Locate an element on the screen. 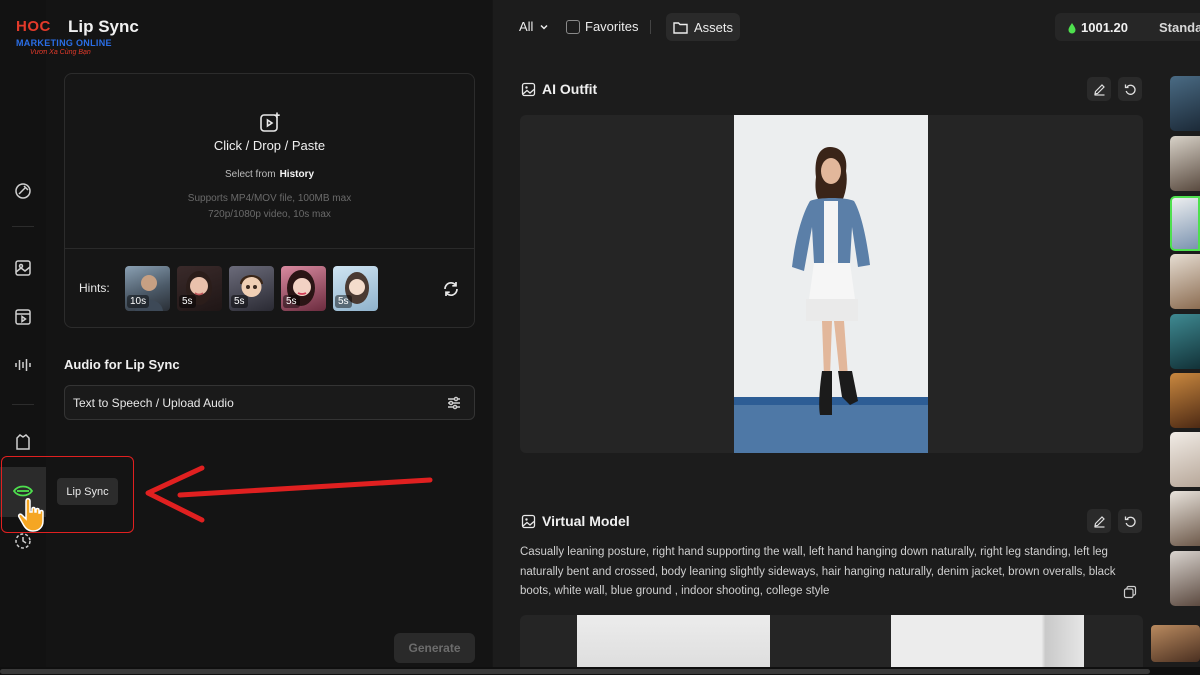 This screenshot has width=1200, height=675. toolbar-divider is located at coordinates (650, 27).